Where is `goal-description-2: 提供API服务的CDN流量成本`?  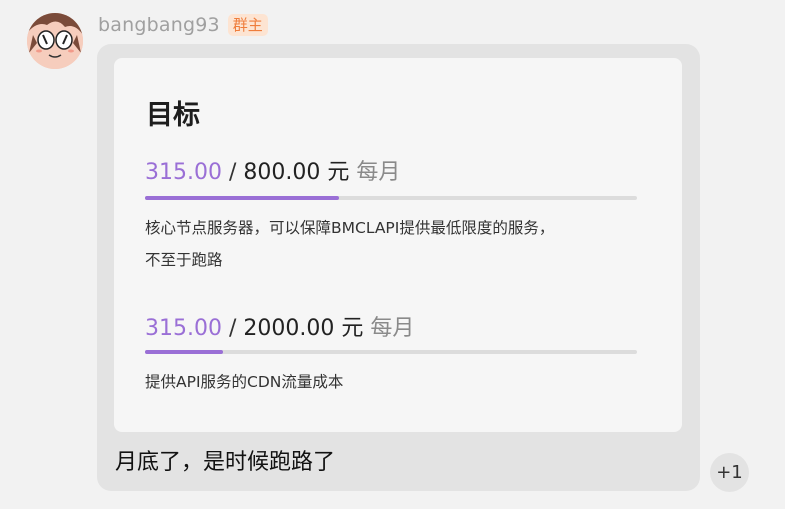 goal-description-2: 提供API服务的CDN流量成本 is located at coordinates (395, 382).